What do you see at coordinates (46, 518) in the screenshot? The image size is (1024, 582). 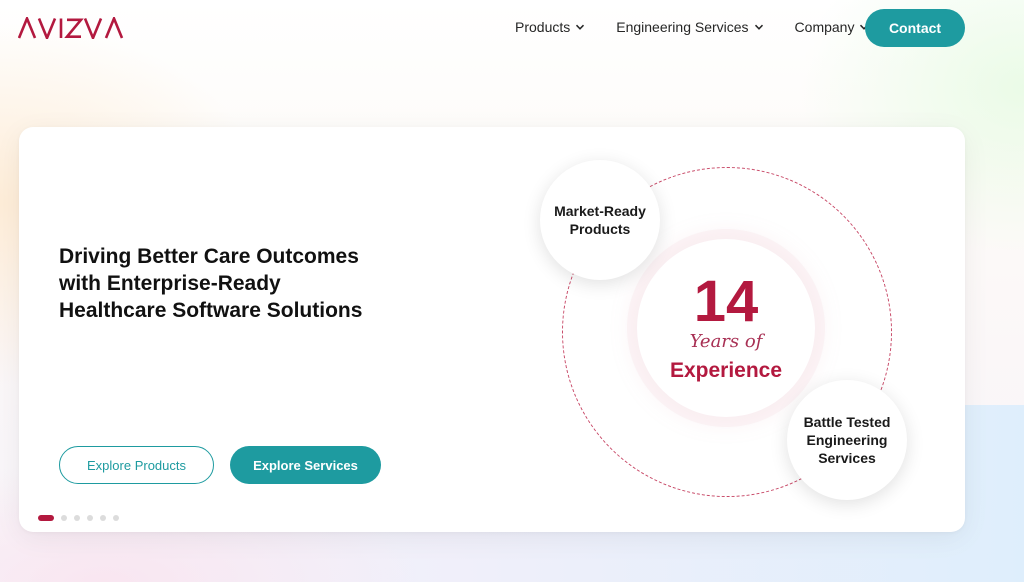 I see `carousel-dot-active` at bounding box center [46, 518].